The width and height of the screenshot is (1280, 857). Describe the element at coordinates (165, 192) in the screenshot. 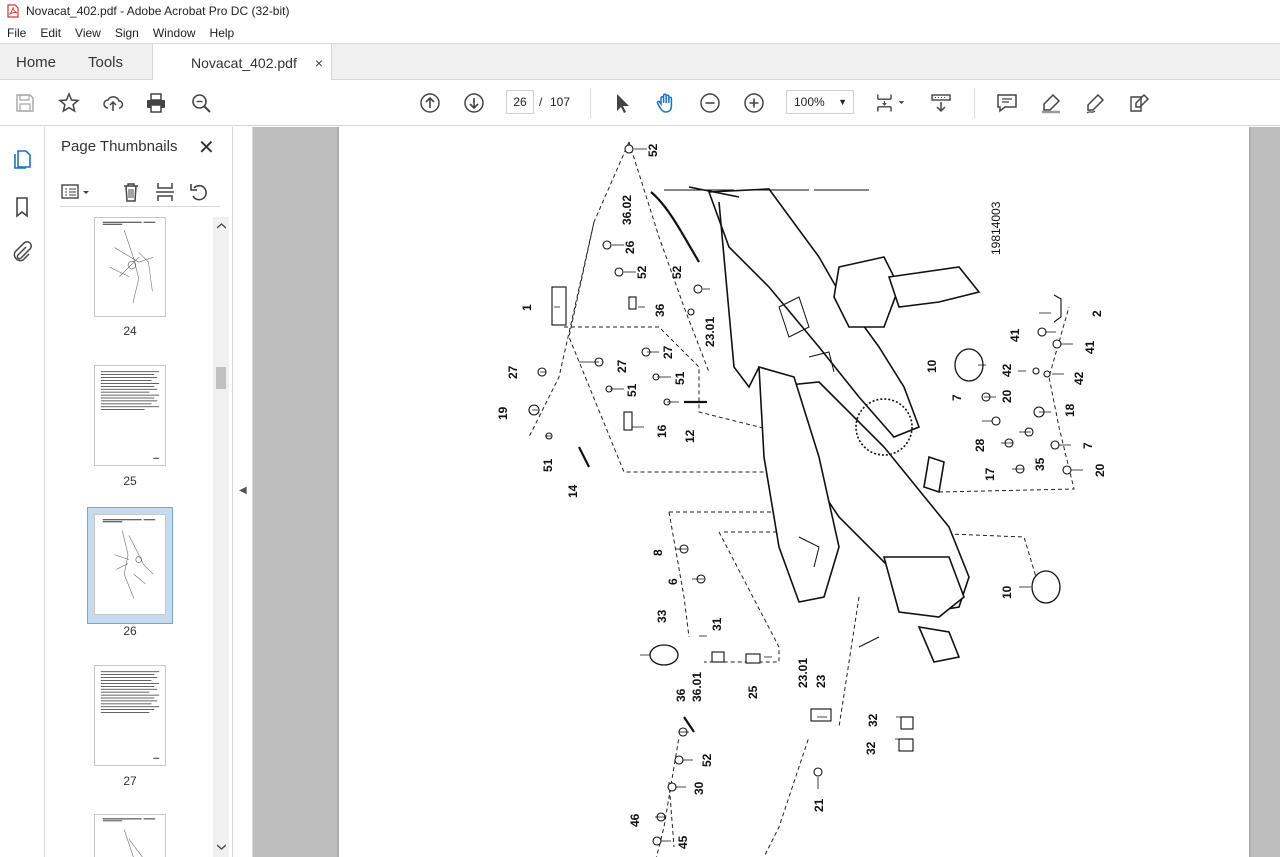

I see `extract-page-icon` at that location.